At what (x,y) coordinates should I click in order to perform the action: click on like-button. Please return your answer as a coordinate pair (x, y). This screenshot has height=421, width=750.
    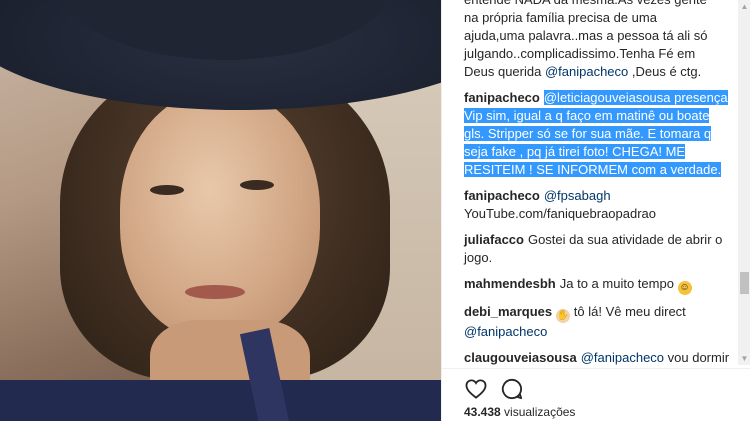
    Looking at the image, I should click on (476, 389).